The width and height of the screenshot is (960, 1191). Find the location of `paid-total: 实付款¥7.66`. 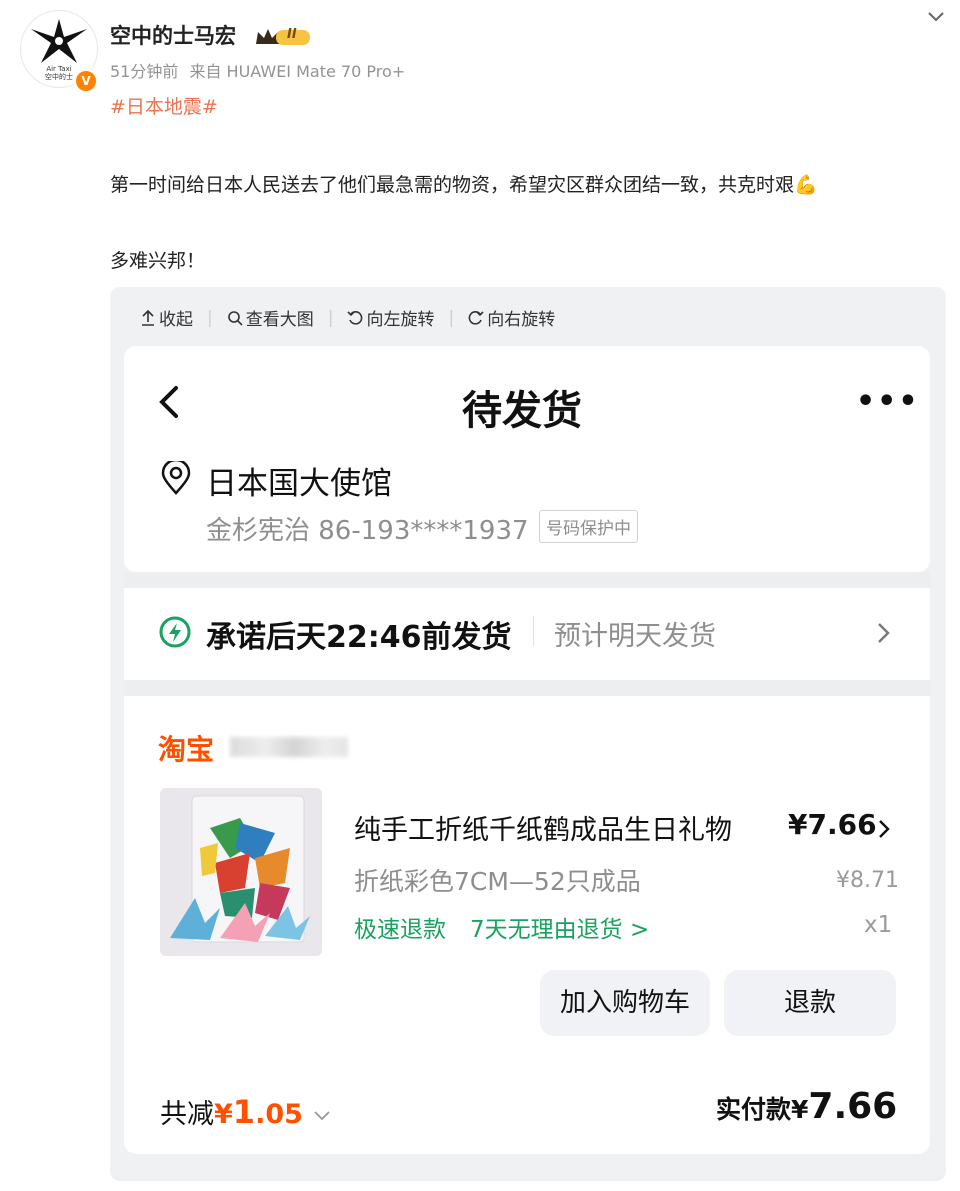

paid-total: 实付款¥7.66 is located at coordinates (806, 1106).